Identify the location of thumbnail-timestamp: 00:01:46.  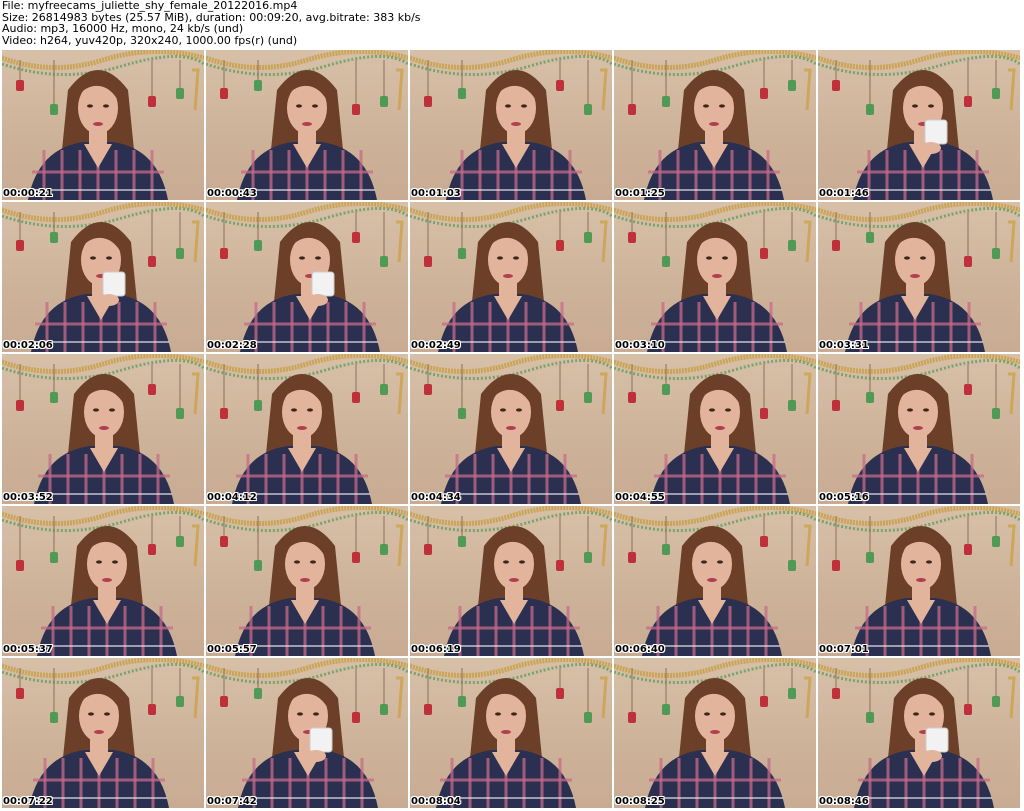
(844, 193).